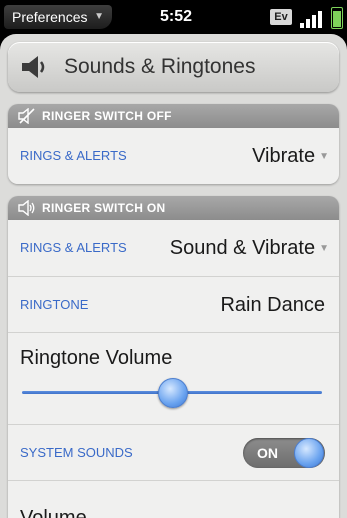 The height and width of the screenshot is (518, 347). Describe the element at coordinates (99, 16) in the screenshot. I see `chevron-down-icon: ▼` at that location.